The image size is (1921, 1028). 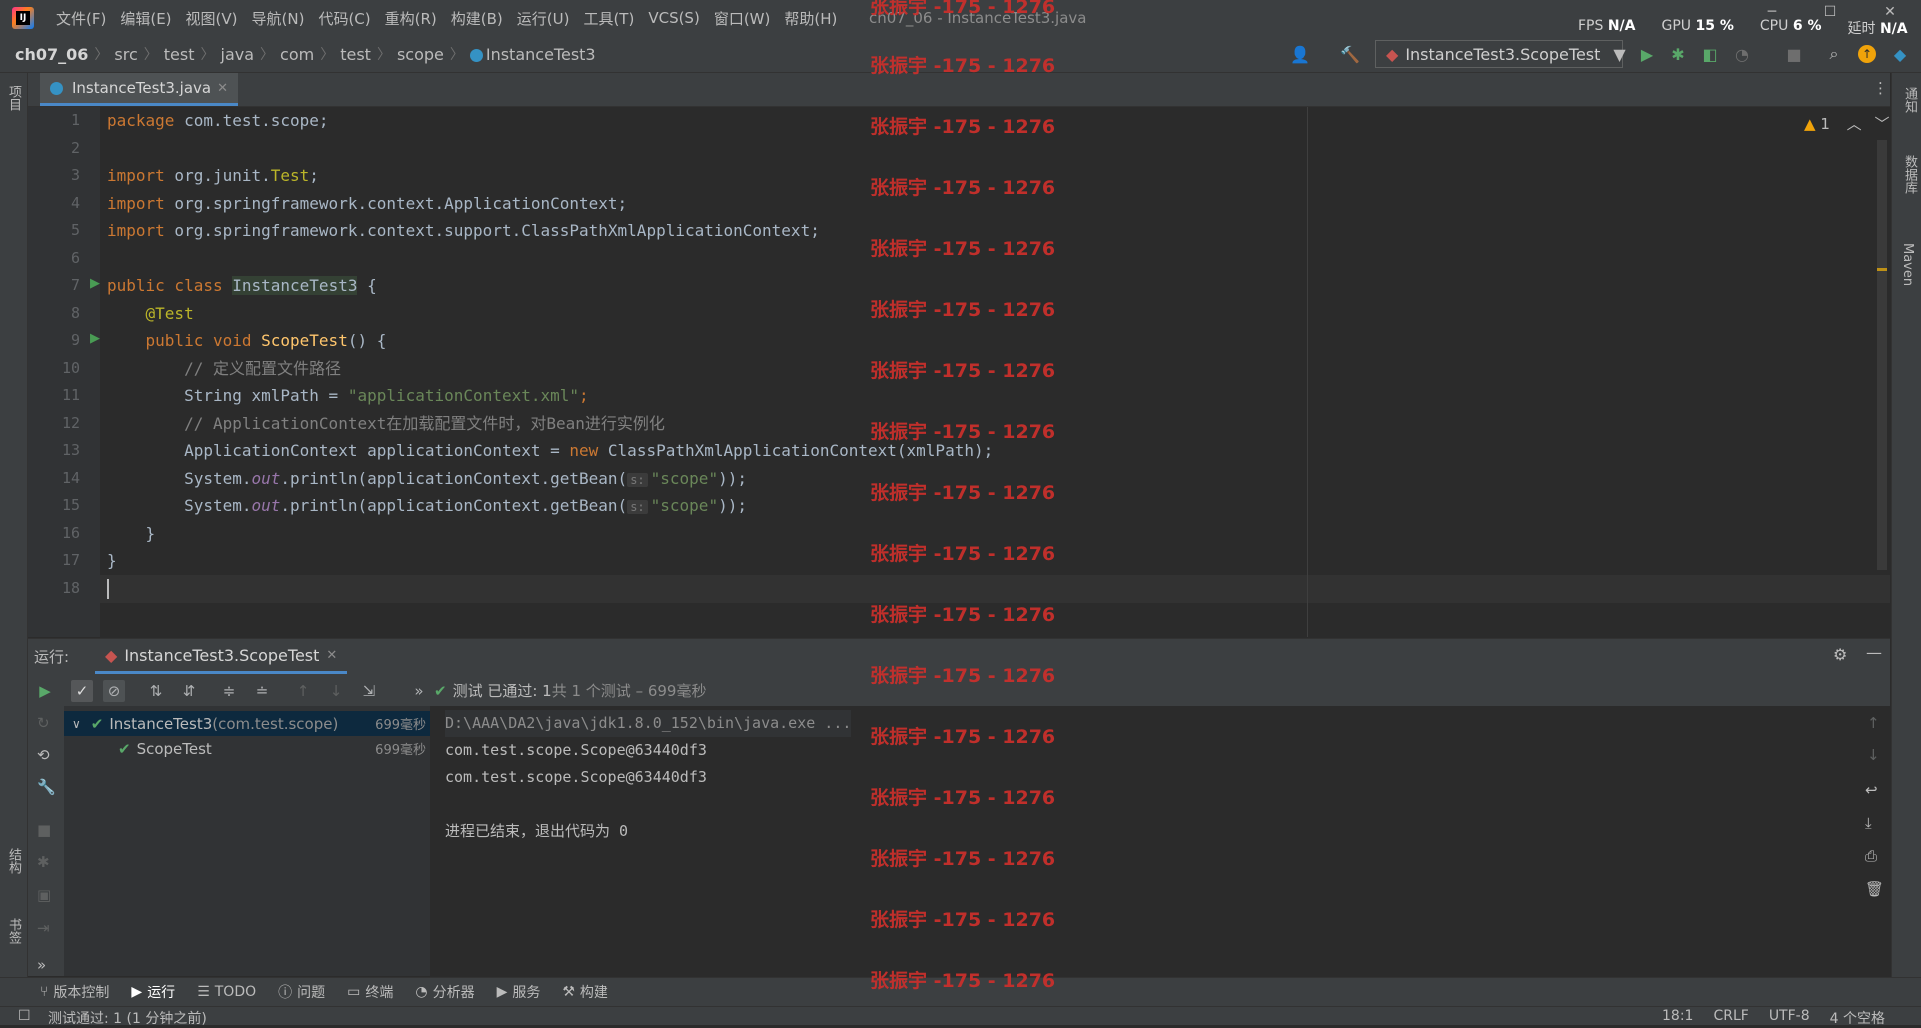 I want to click on rerun-icon: ▶, so click(x=45, y=691).